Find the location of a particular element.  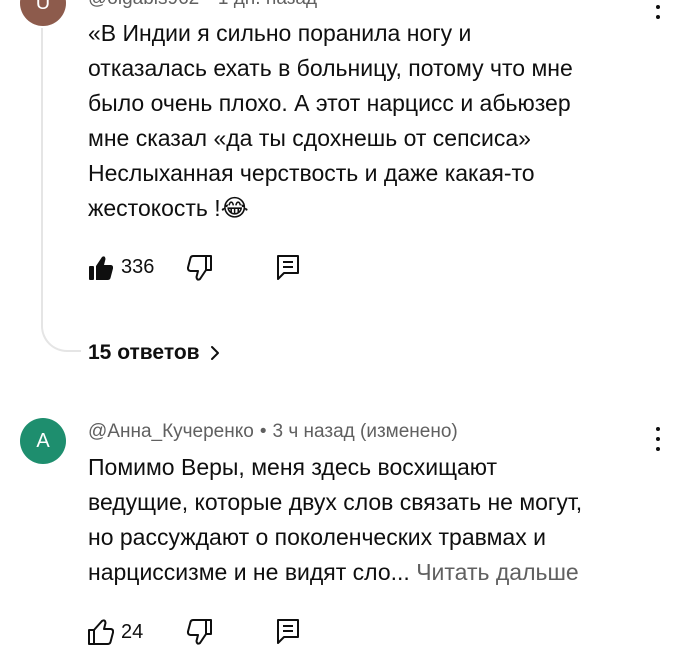

comment-author: @olgabis962 is located at coordinates (143, 4).